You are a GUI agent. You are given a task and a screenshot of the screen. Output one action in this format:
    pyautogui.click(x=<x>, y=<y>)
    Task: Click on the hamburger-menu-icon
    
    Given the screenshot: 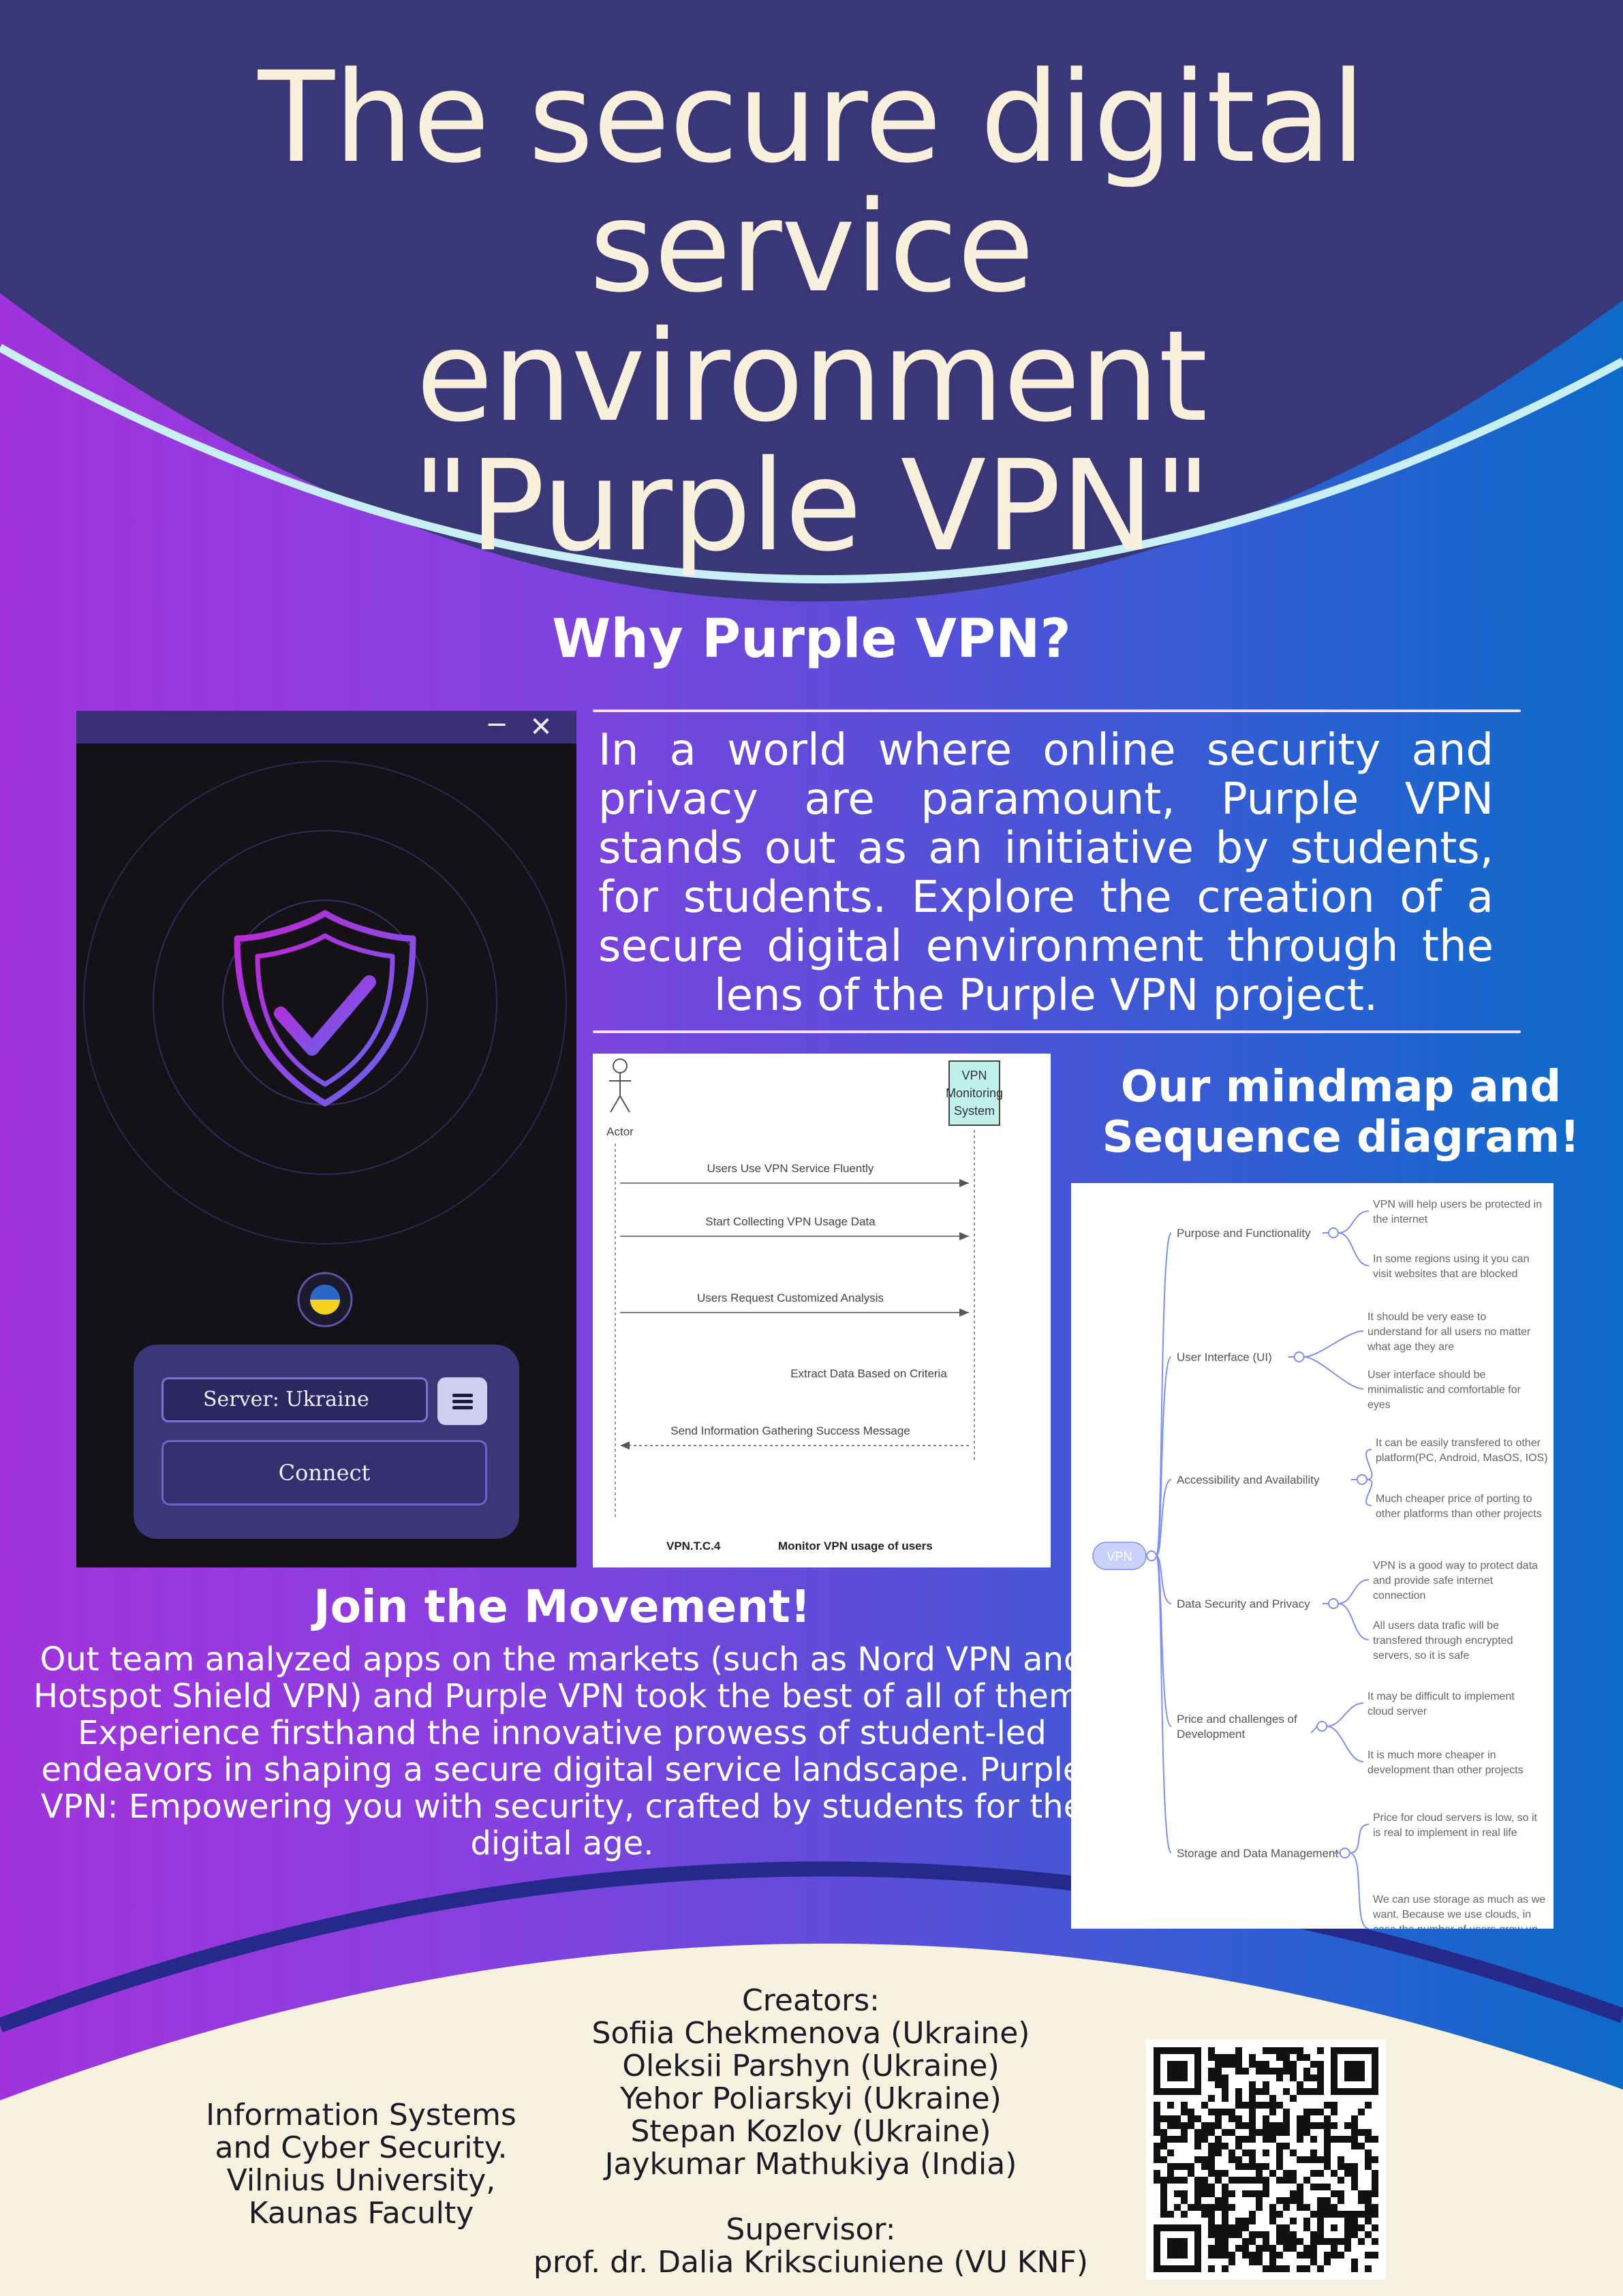 What is the action you would take?
    pyautogui.click(x=462, y=1401)
    